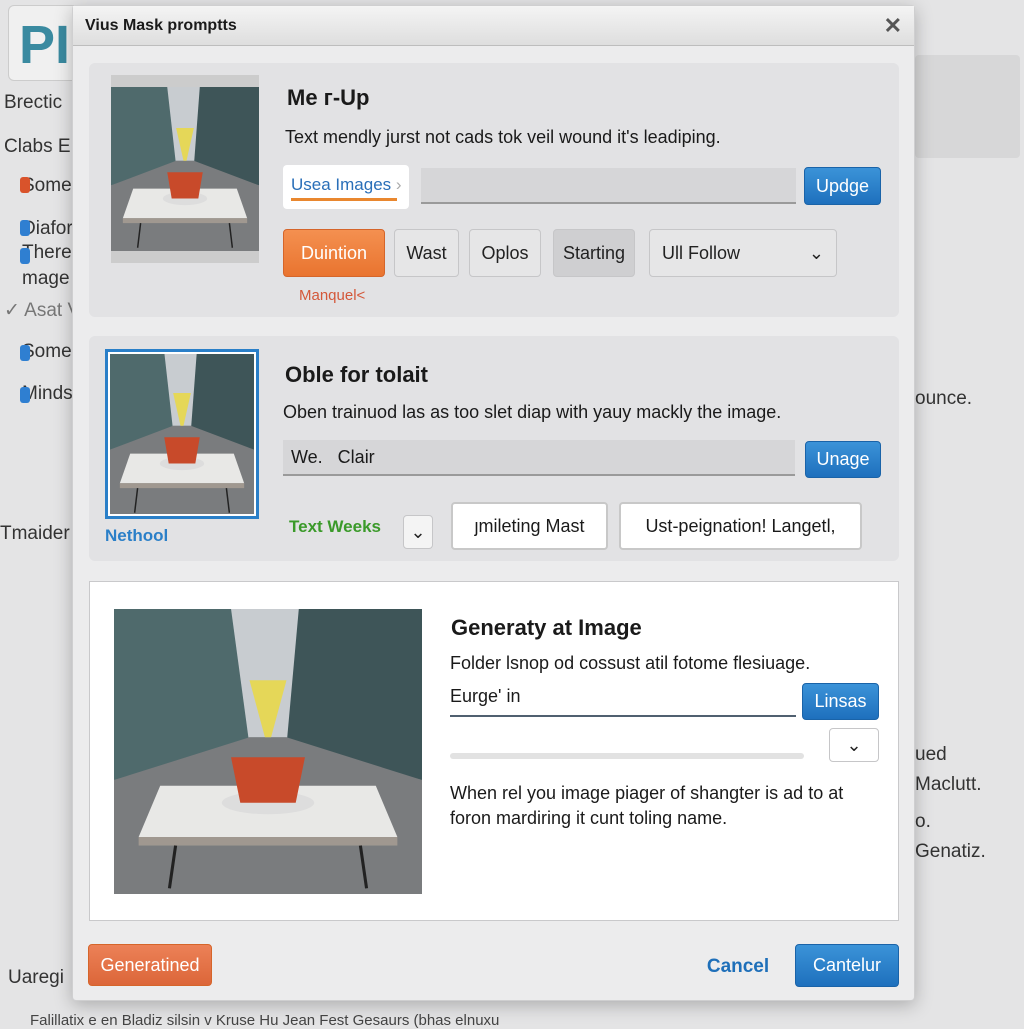 Image resolution: width=1024 pixels, height=1029 pixels. Describe the element at coordinates (36, 977) in the screenshot. I see `bg-item: Uaregi` at that location.